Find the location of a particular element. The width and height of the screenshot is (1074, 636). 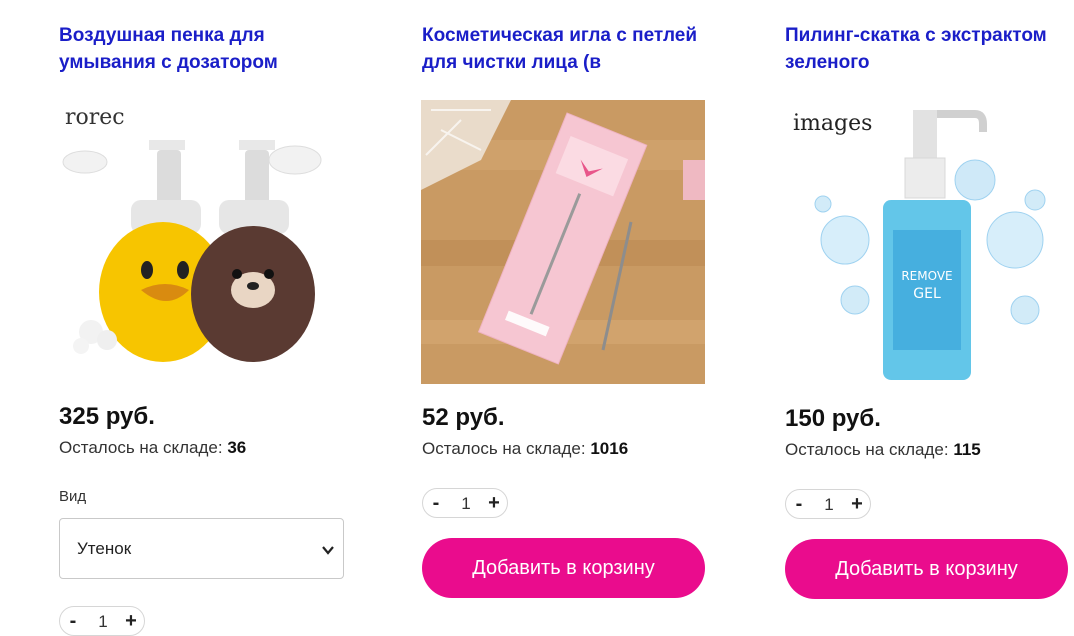

product-image: images REMOVE GEL is located at coordinates (927, 242).